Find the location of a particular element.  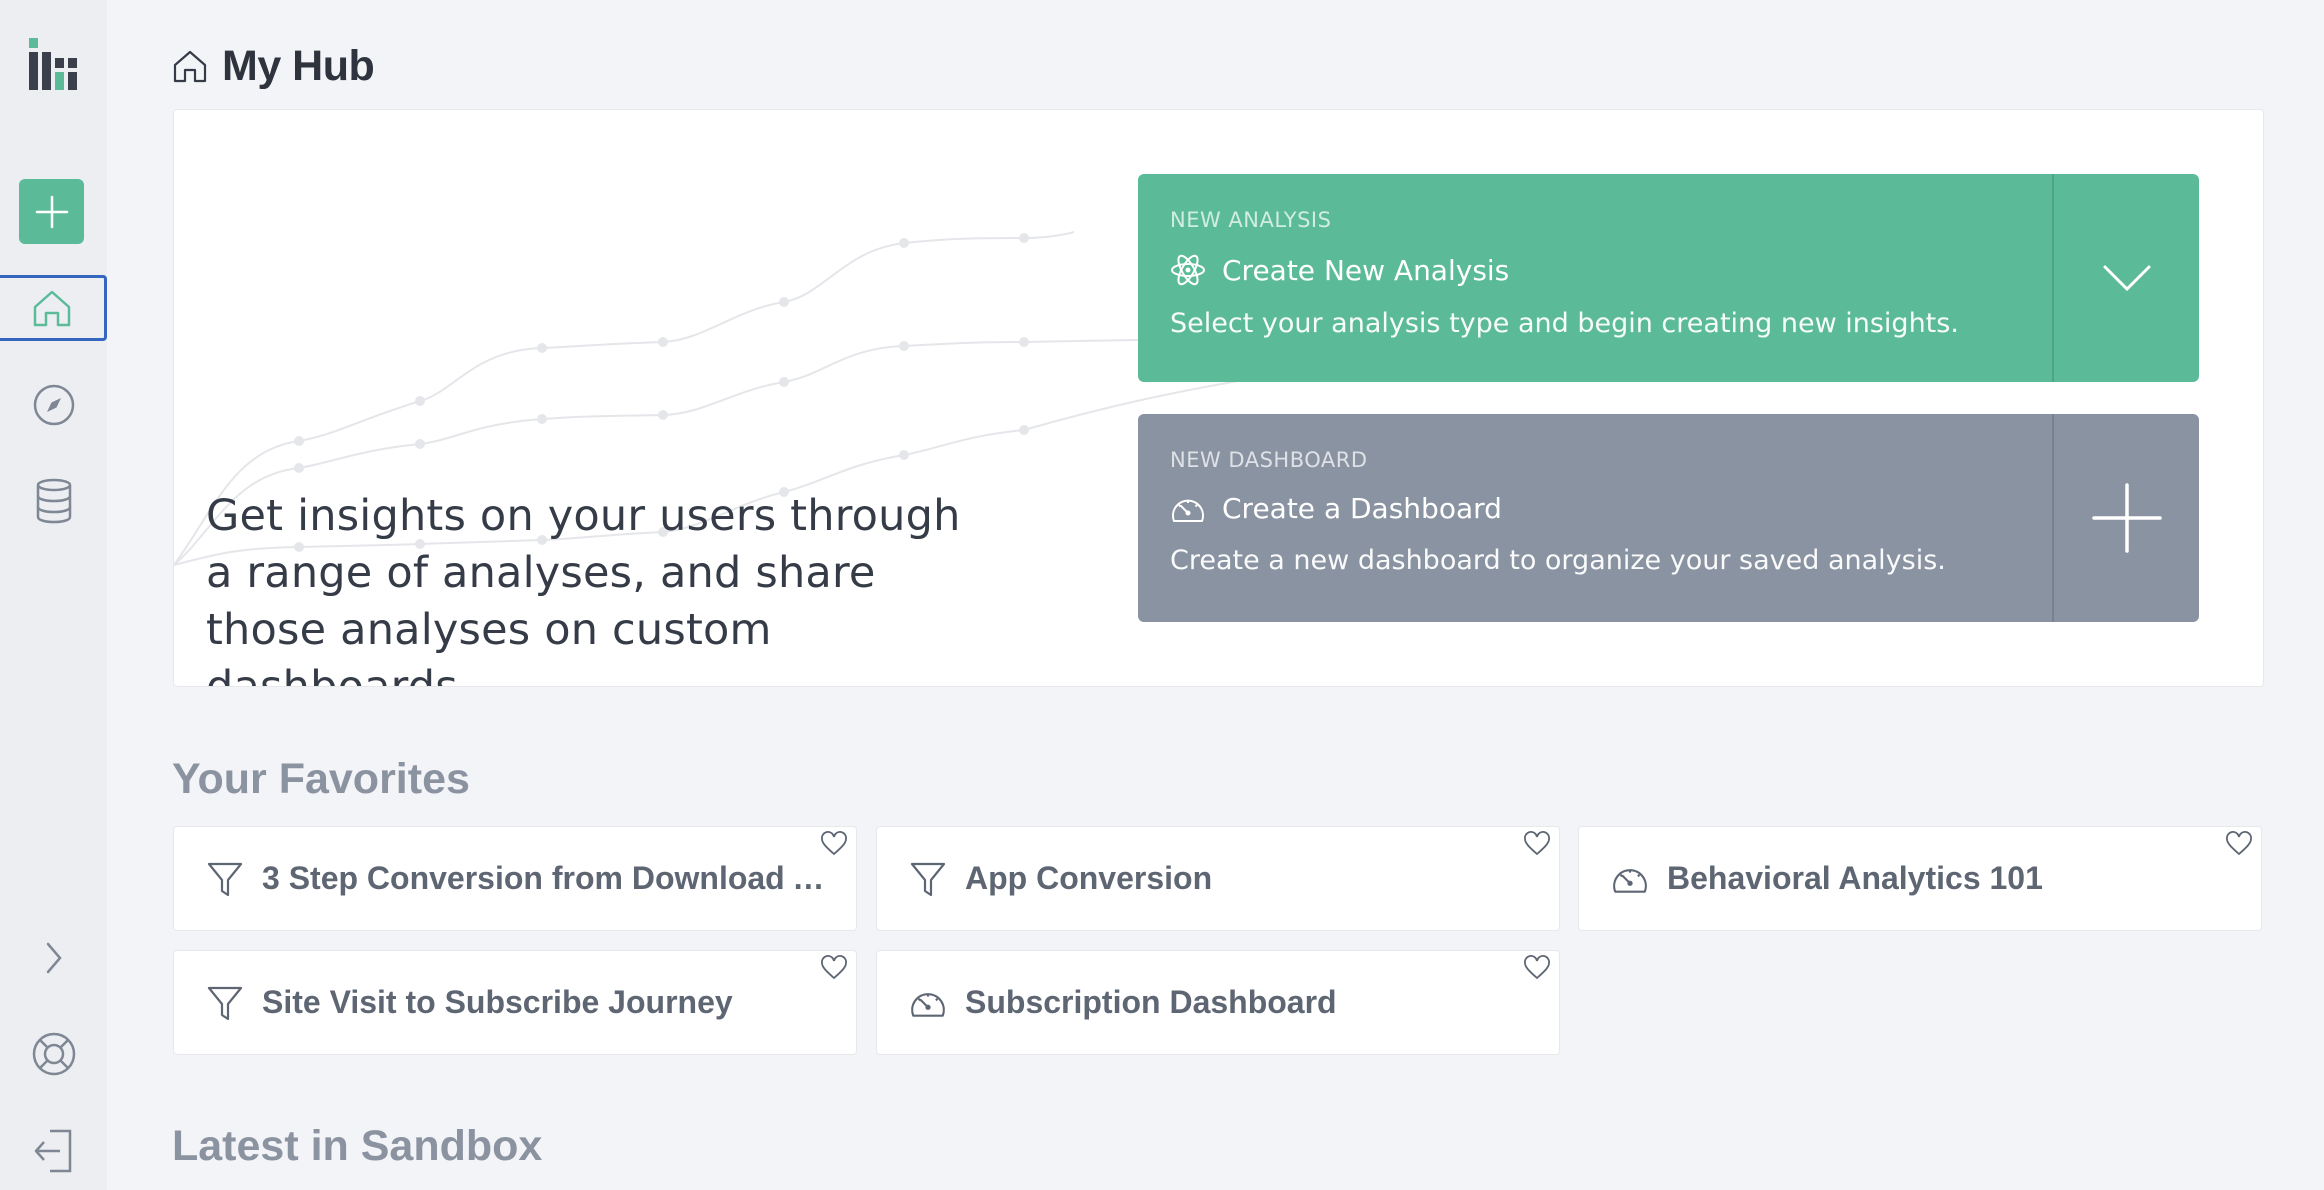

expand-sidebar-button is located at coordinates (53, 958).